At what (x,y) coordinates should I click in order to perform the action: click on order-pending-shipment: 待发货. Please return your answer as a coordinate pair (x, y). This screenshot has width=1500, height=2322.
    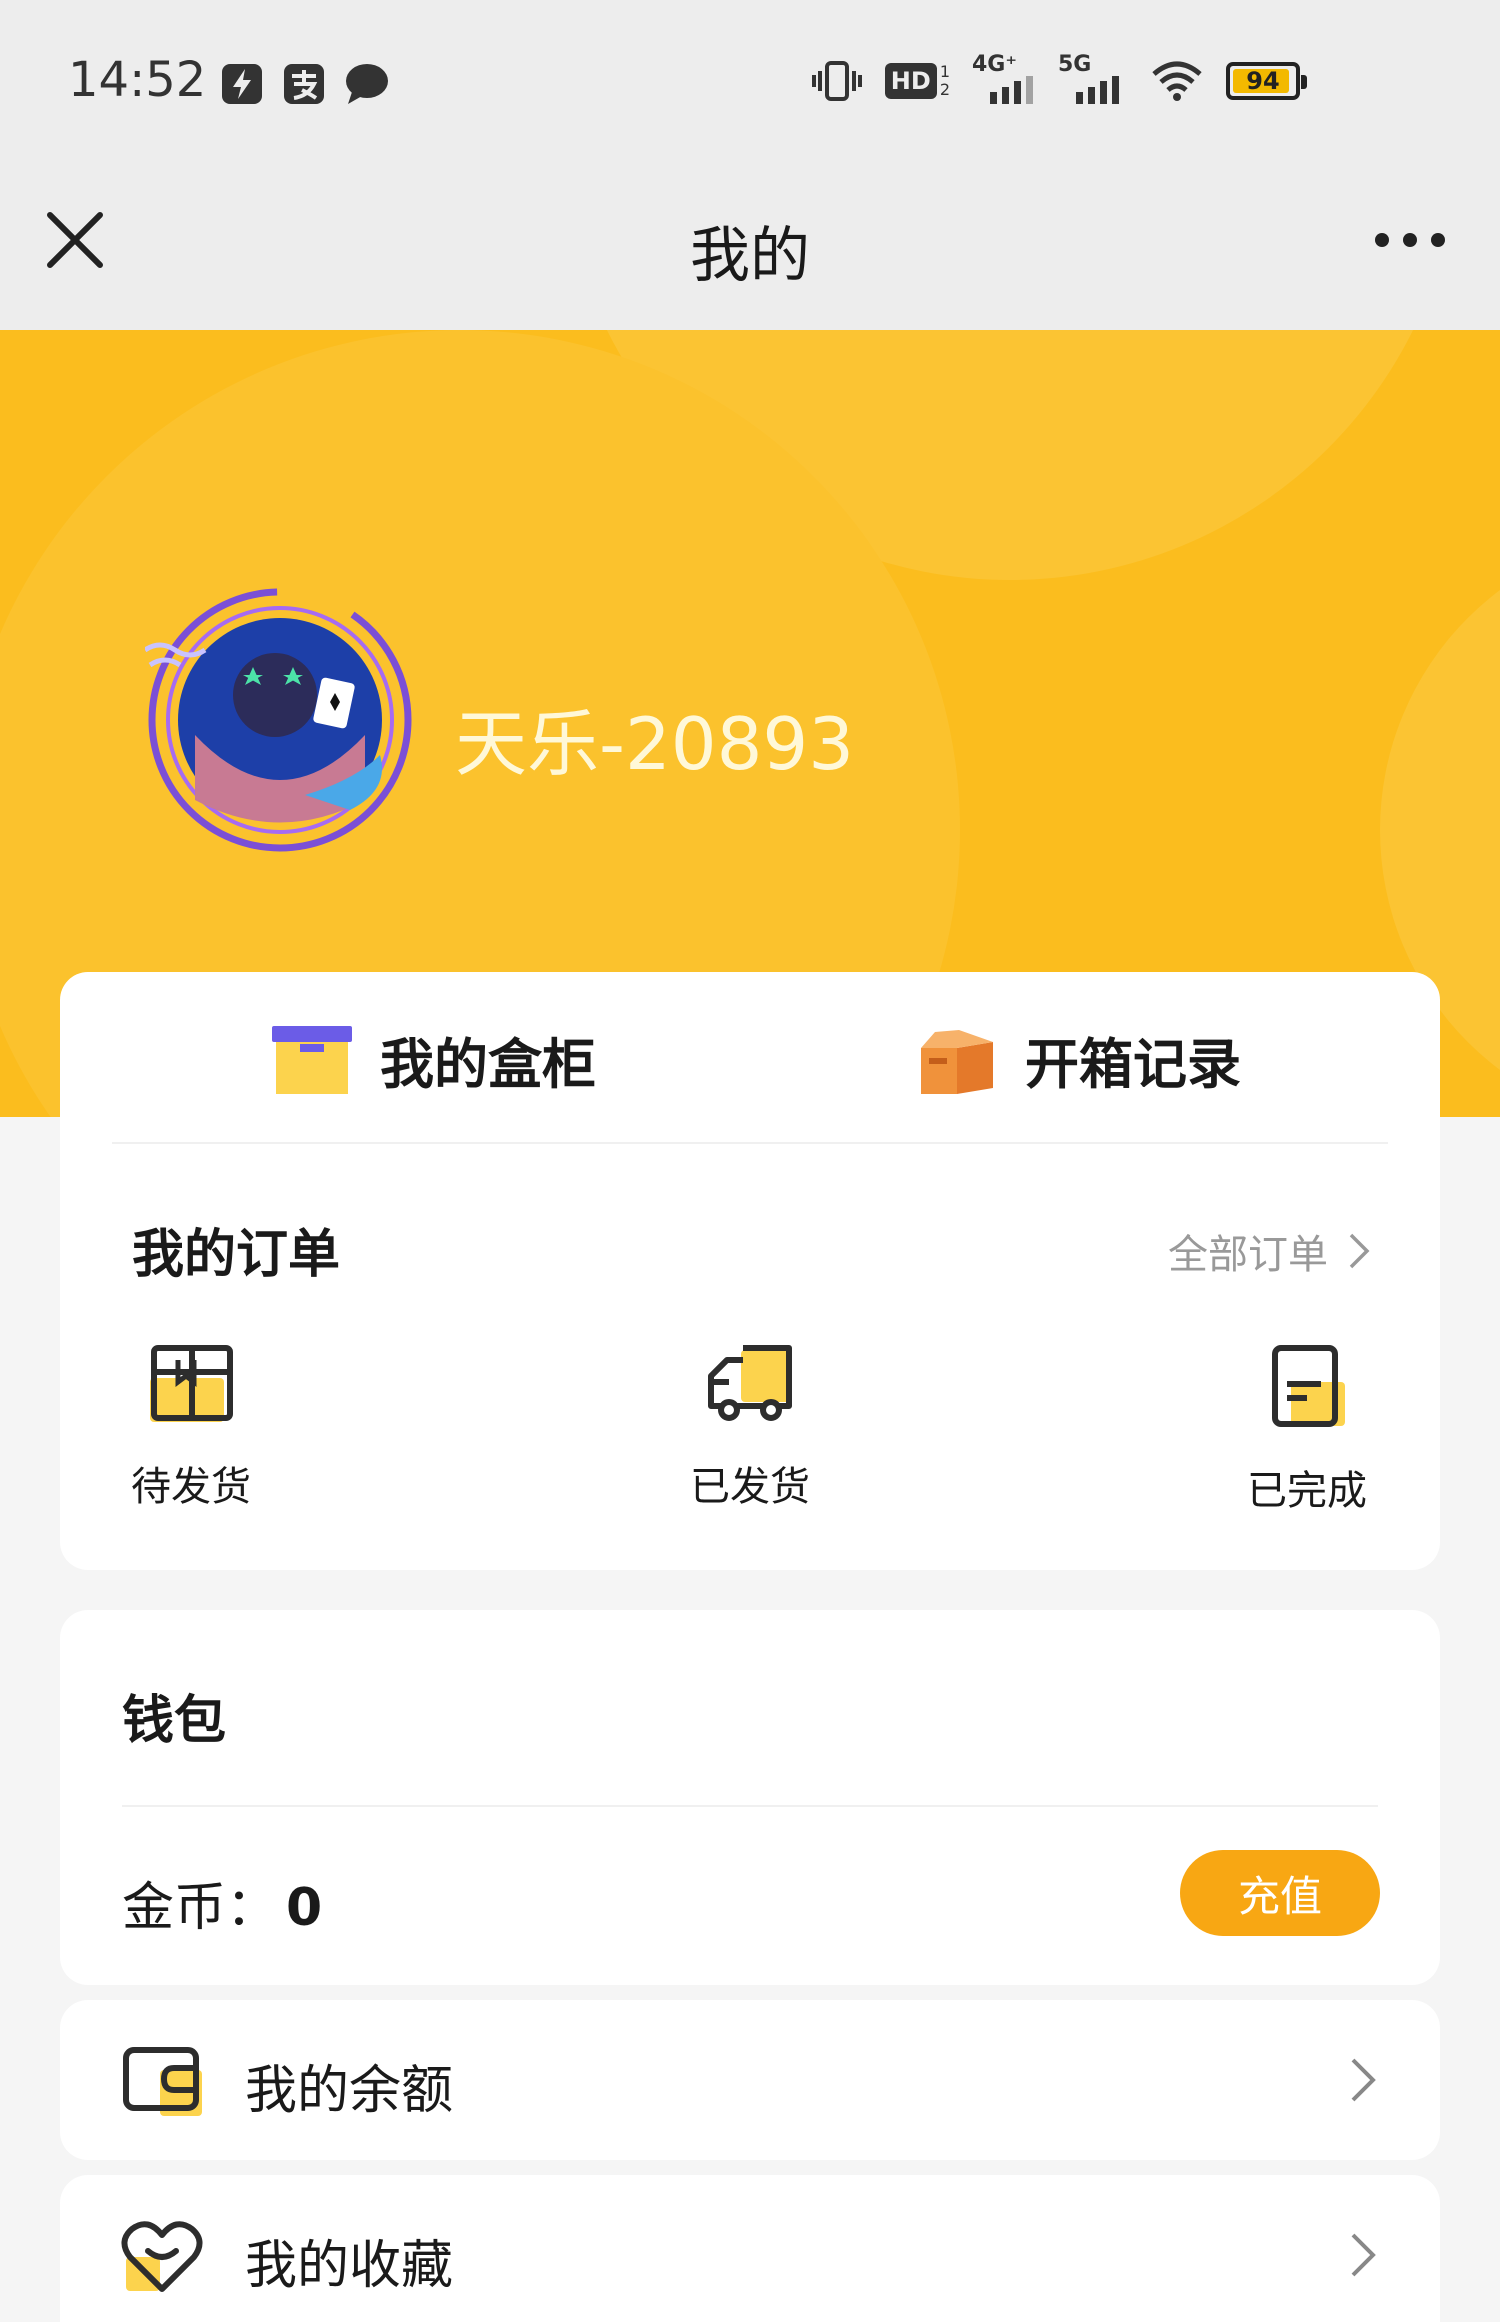
    Looking at the image, I should click on (191, 1427).